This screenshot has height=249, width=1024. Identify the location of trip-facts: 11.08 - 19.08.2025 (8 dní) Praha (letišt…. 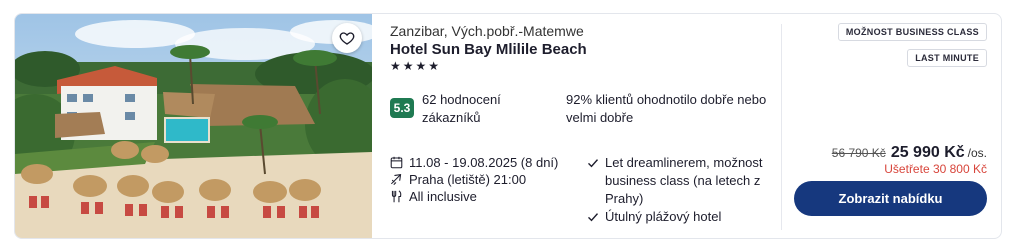
(474, 179).